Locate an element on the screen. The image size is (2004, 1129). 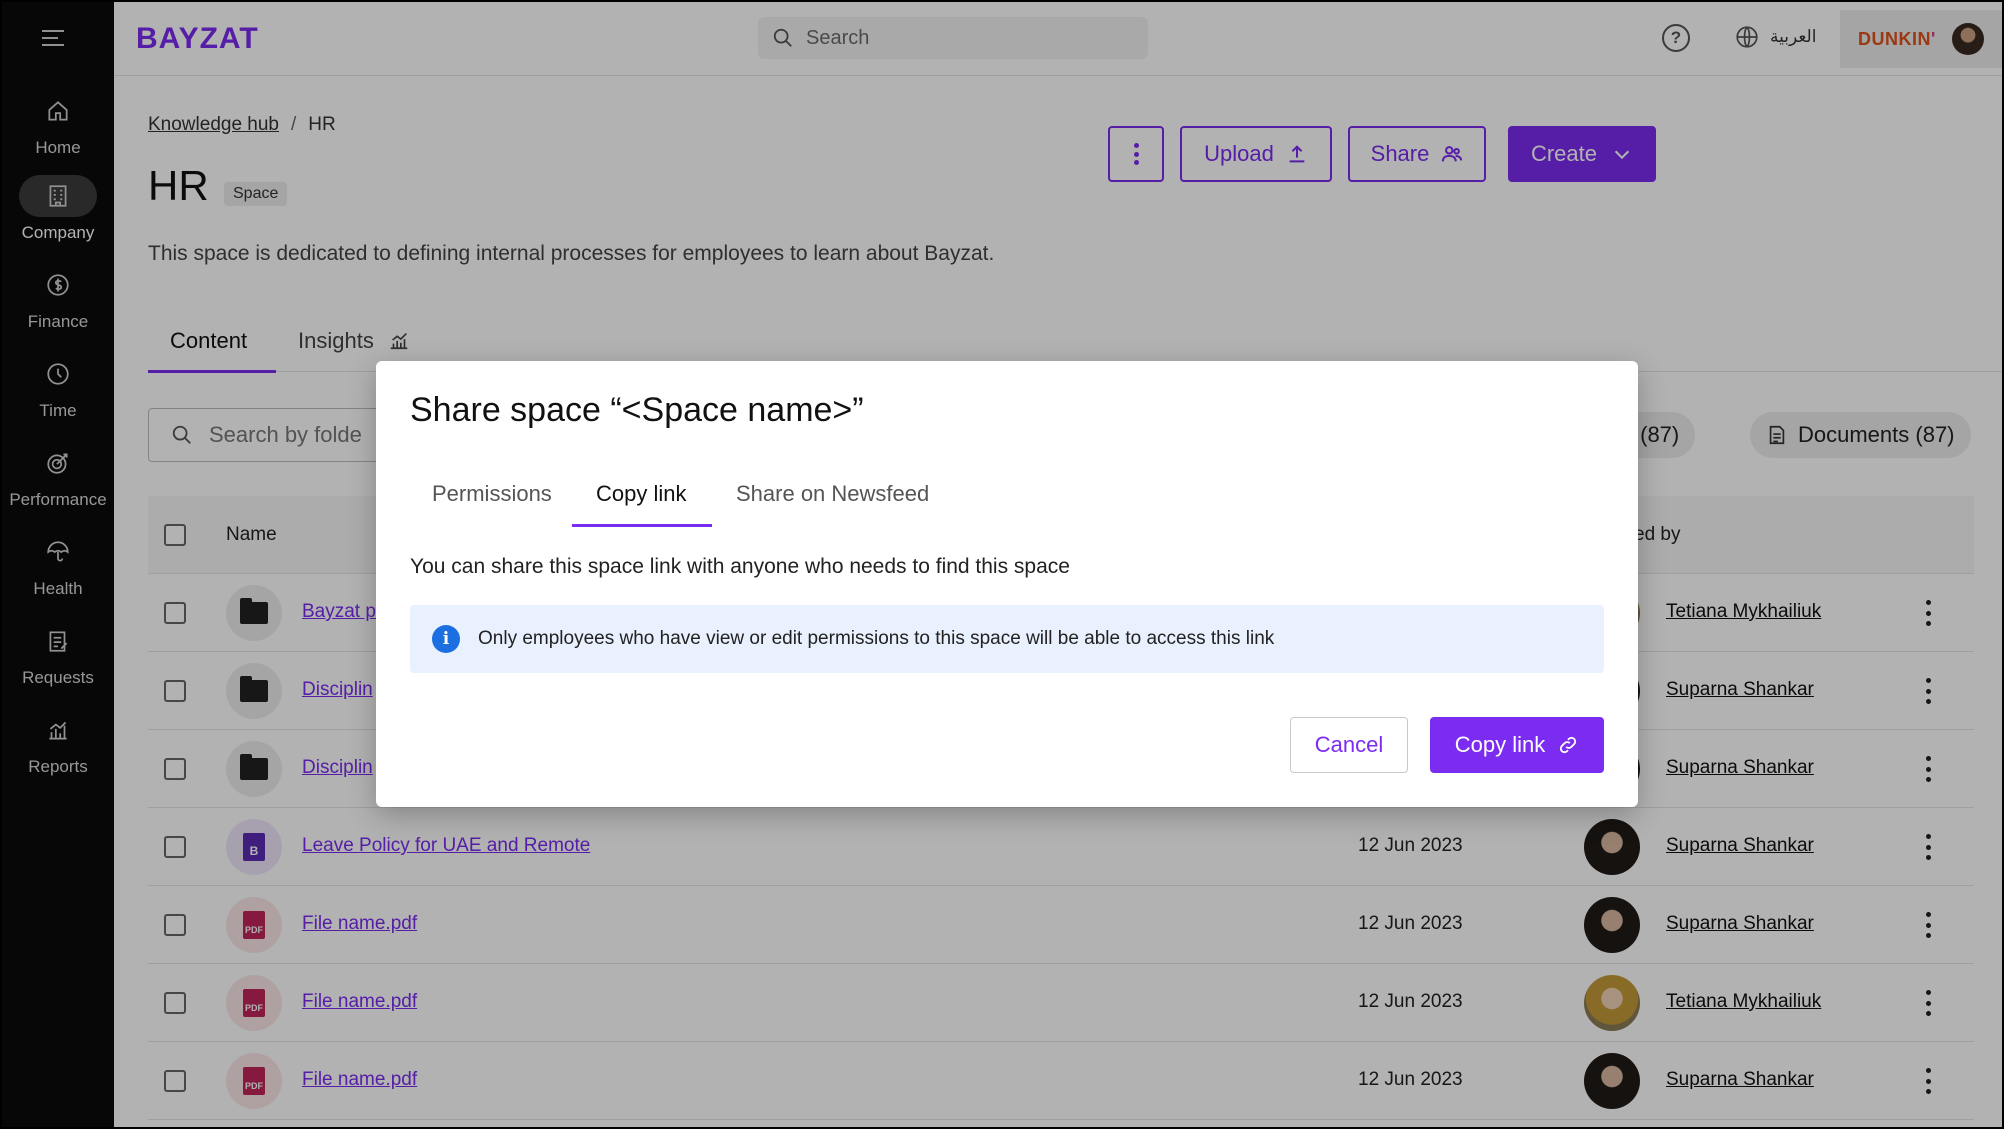
tab-copy-link: Copy link is located at coordinates (641, 494).